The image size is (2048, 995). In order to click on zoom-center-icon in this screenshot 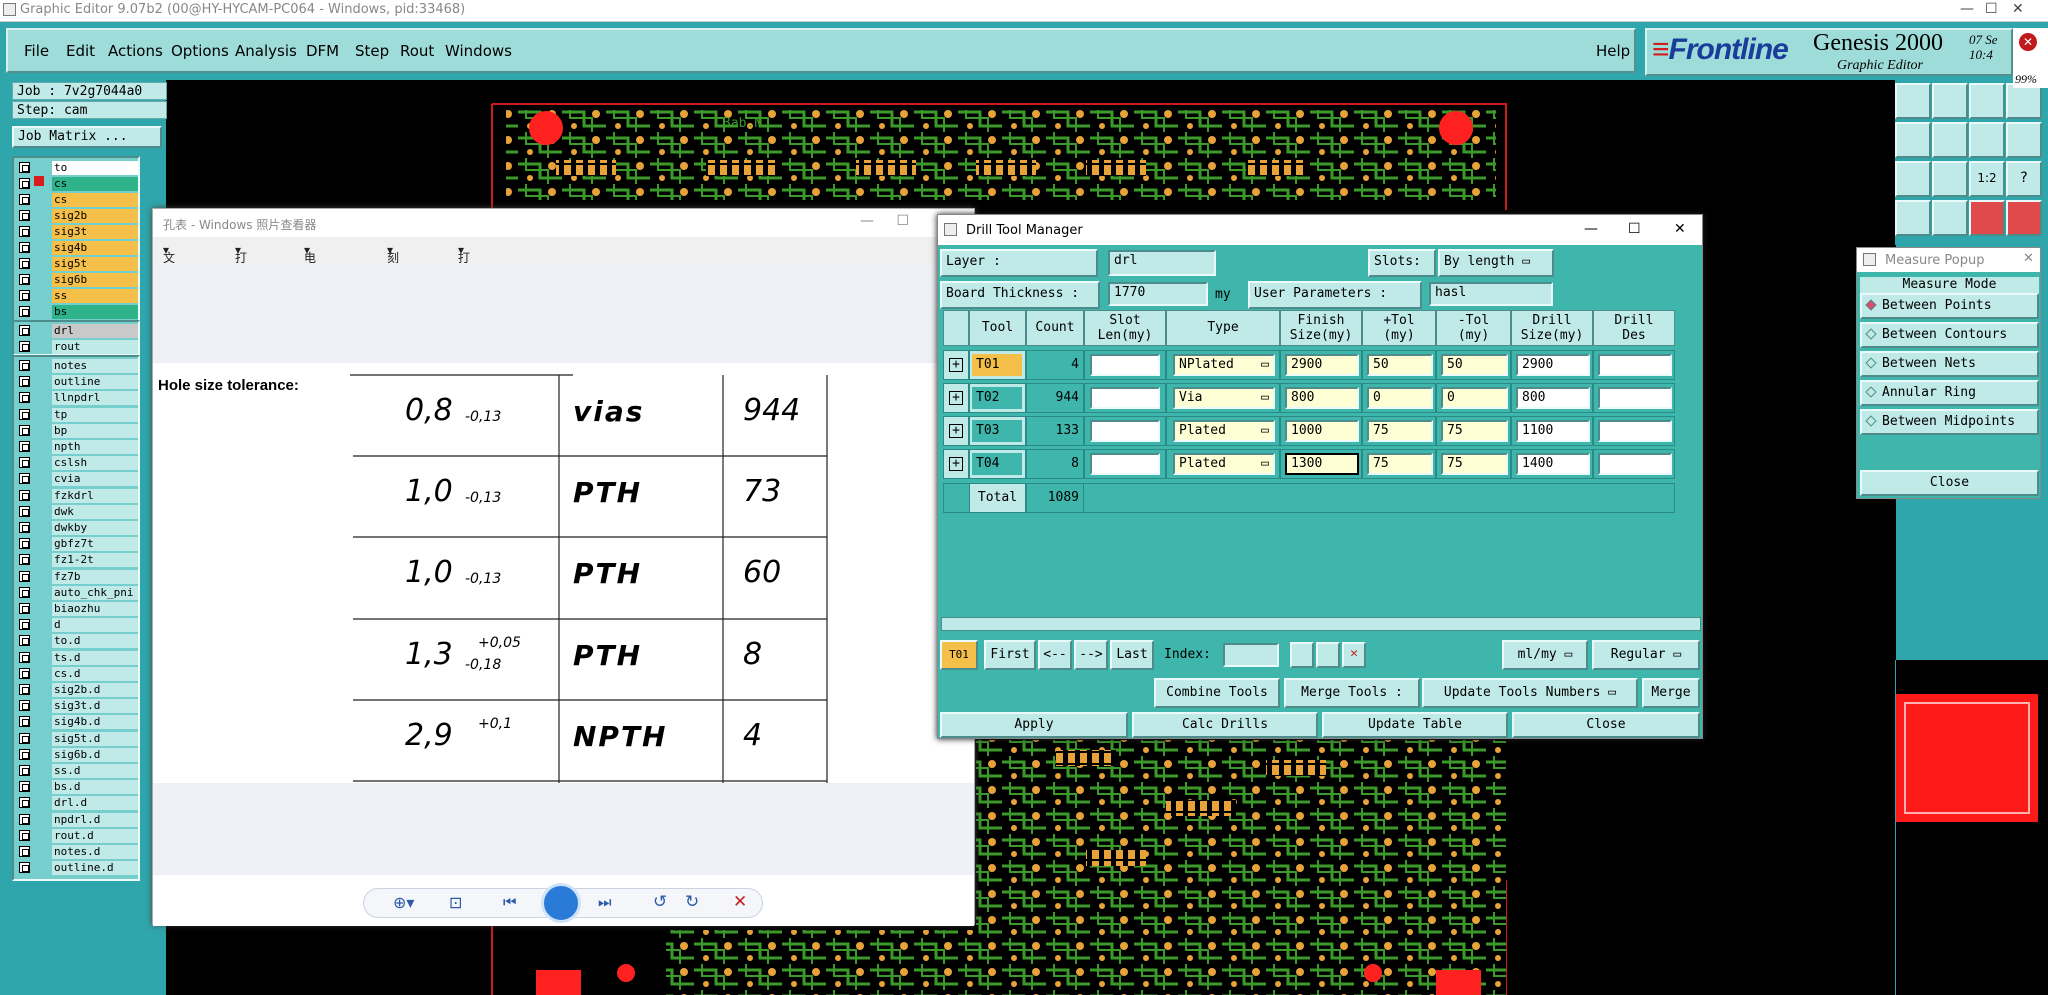, I will do `click(1950, 179)`.